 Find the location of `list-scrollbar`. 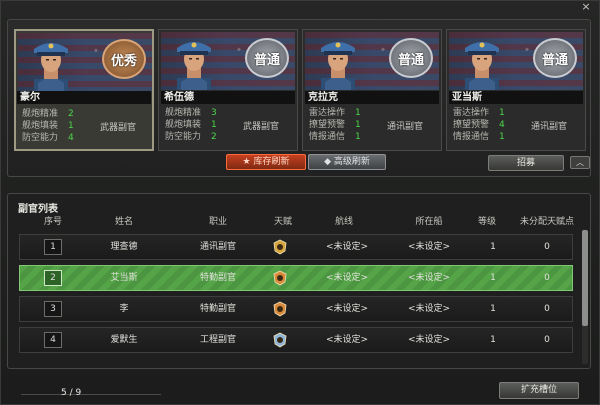

list-scrollbar is located at coordinates (585, 297).